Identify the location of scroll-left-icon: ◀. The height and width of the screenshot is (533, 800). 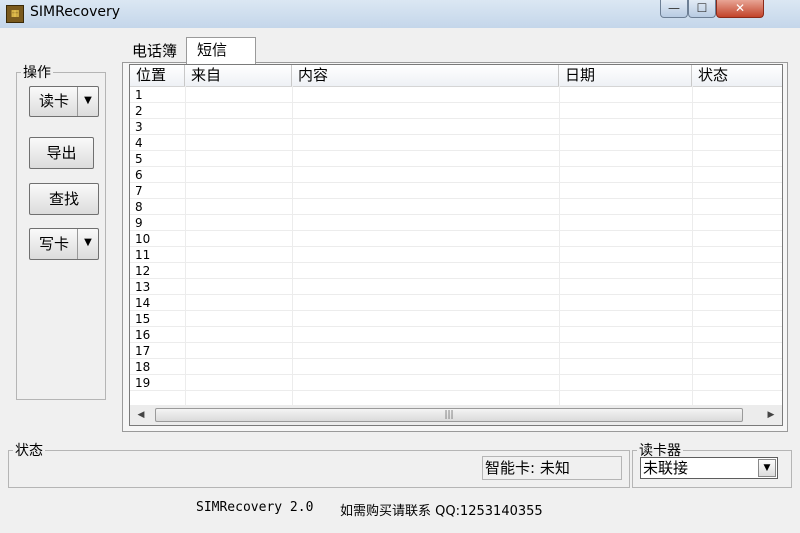
(141, 415).